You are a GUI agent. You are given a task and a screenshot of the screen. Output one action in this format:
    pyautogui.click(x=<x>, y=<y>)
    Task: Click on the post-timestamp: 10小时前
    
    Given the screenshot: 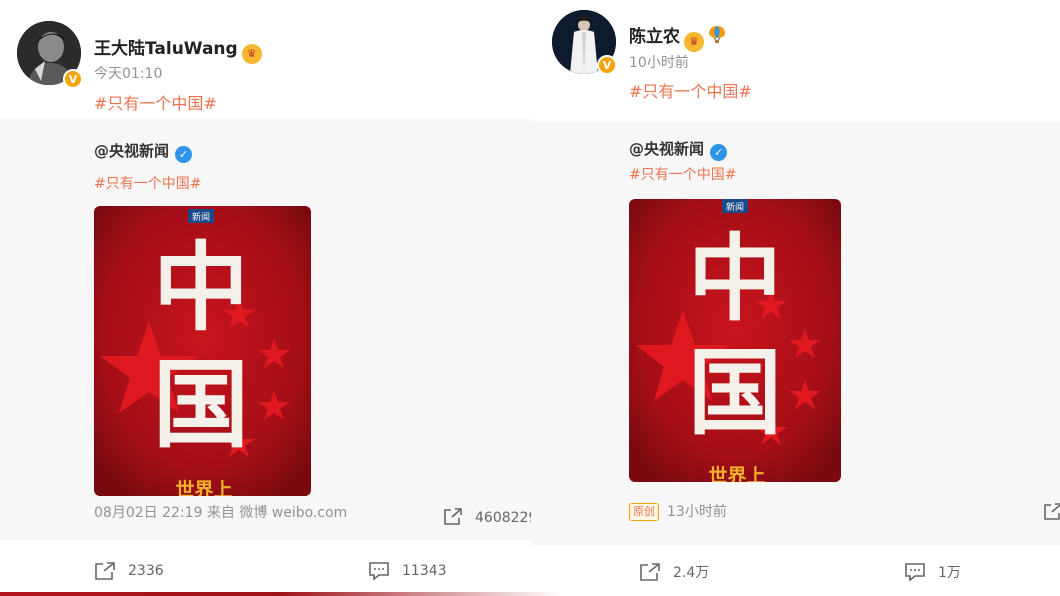 What is the action you would take?
    pyautogui.click(x=659, y=62)
    